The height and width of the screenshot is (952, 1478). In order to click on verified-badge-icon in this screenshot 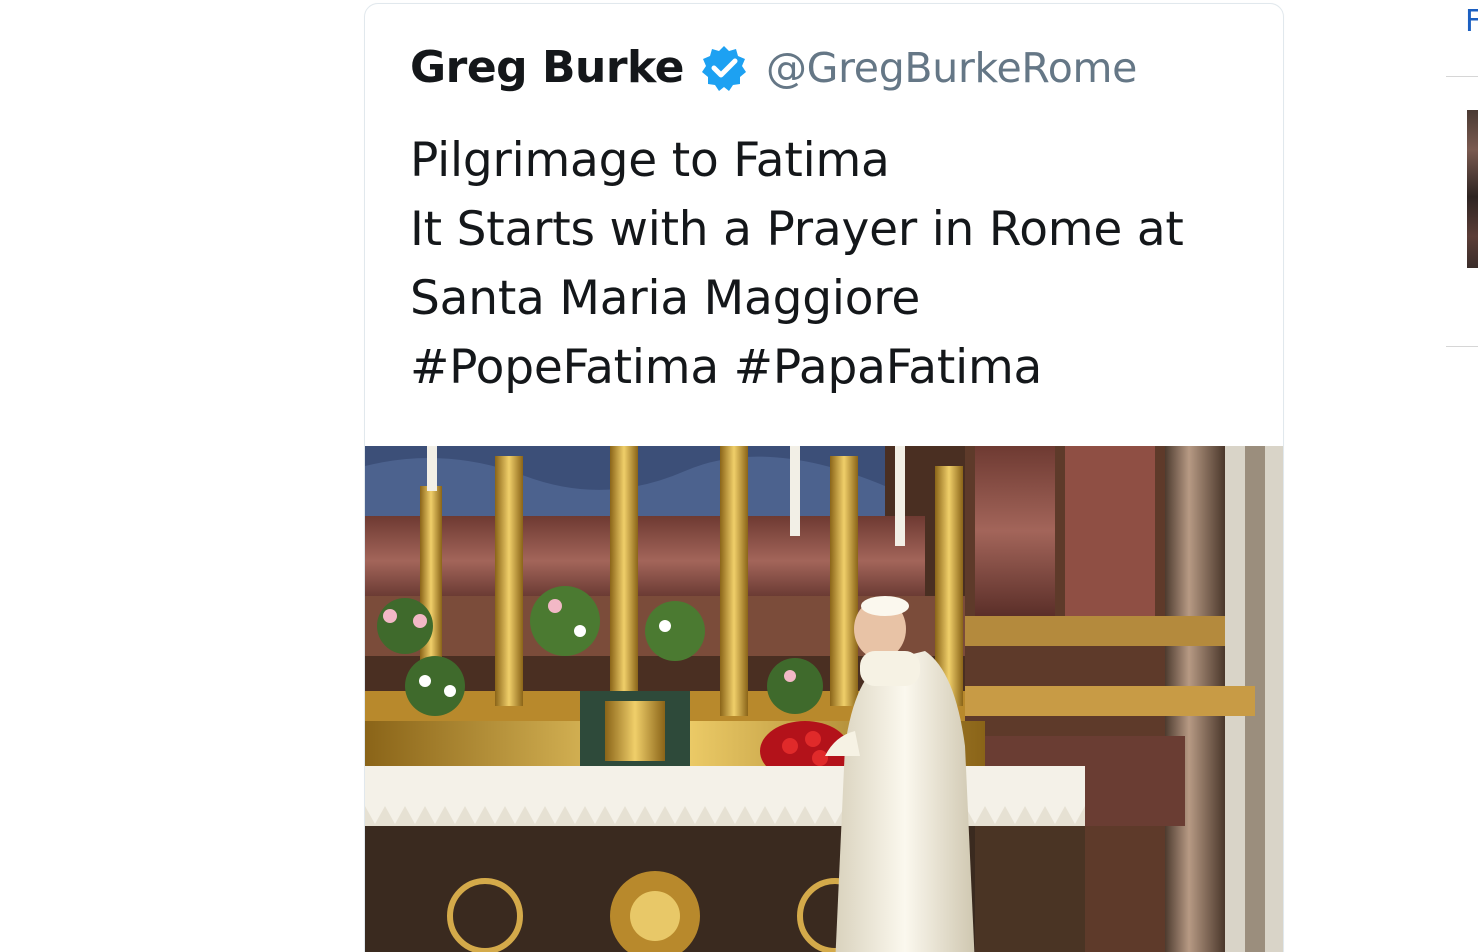, I will do `click(724, 68)`.